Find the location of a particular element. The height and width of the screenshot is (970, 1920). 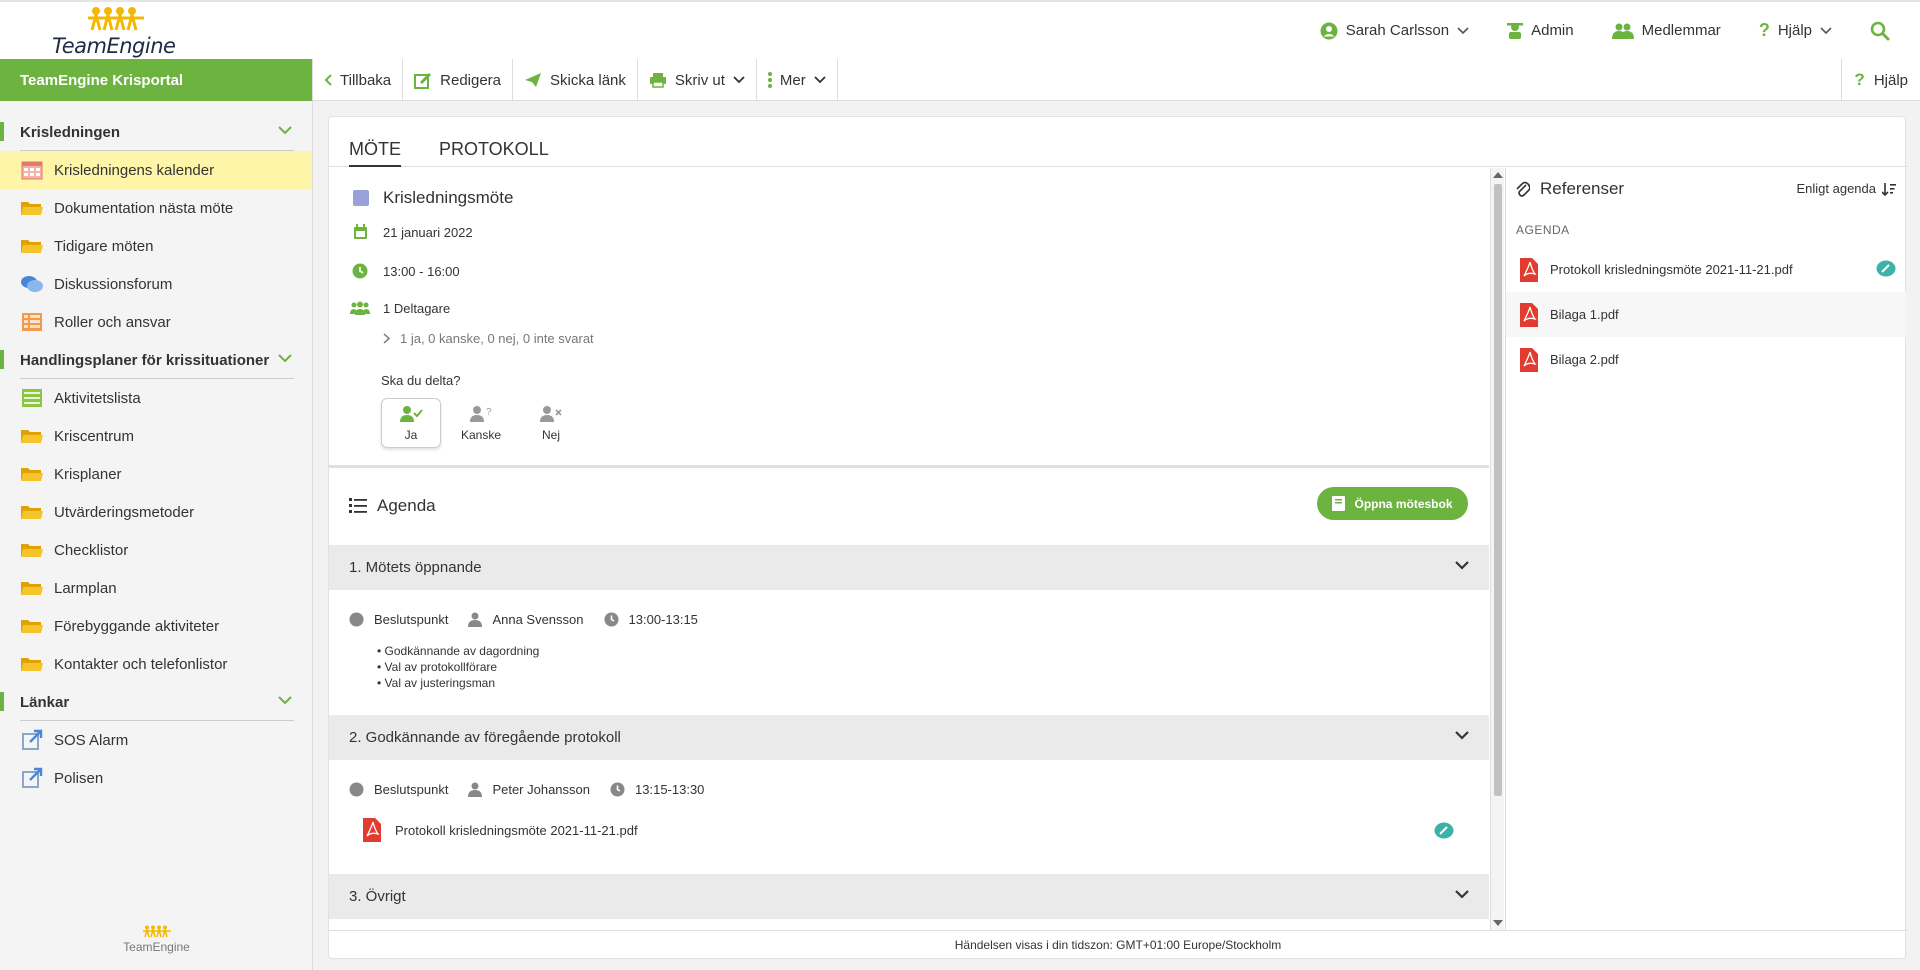

open-meeting-book-button: Öppna mötesbok is located at coordinates (1392, 503).